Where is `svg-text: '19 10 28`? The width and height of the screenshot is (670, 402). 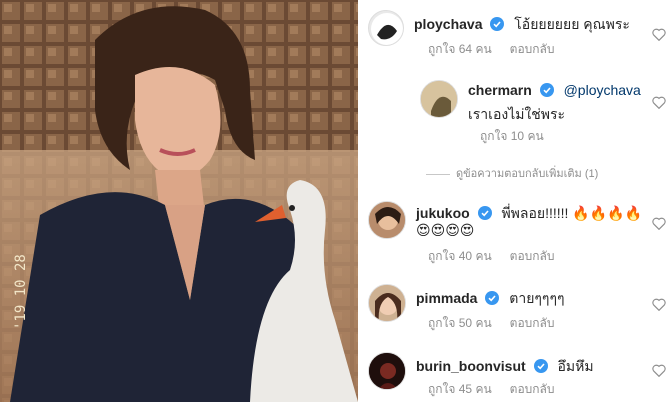 svg-text: '19 10 28 is located at coordinates (21, 292).